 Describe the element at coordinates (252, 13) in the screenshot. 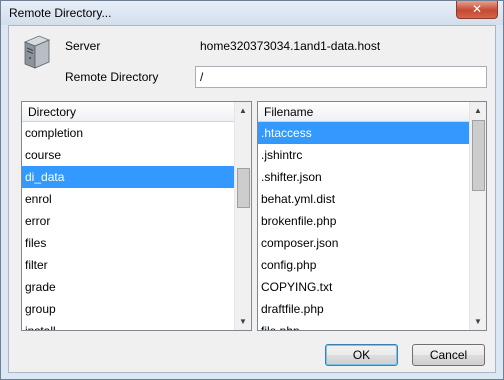

I see `title-bar: Remote Directory... ✕` at that location.